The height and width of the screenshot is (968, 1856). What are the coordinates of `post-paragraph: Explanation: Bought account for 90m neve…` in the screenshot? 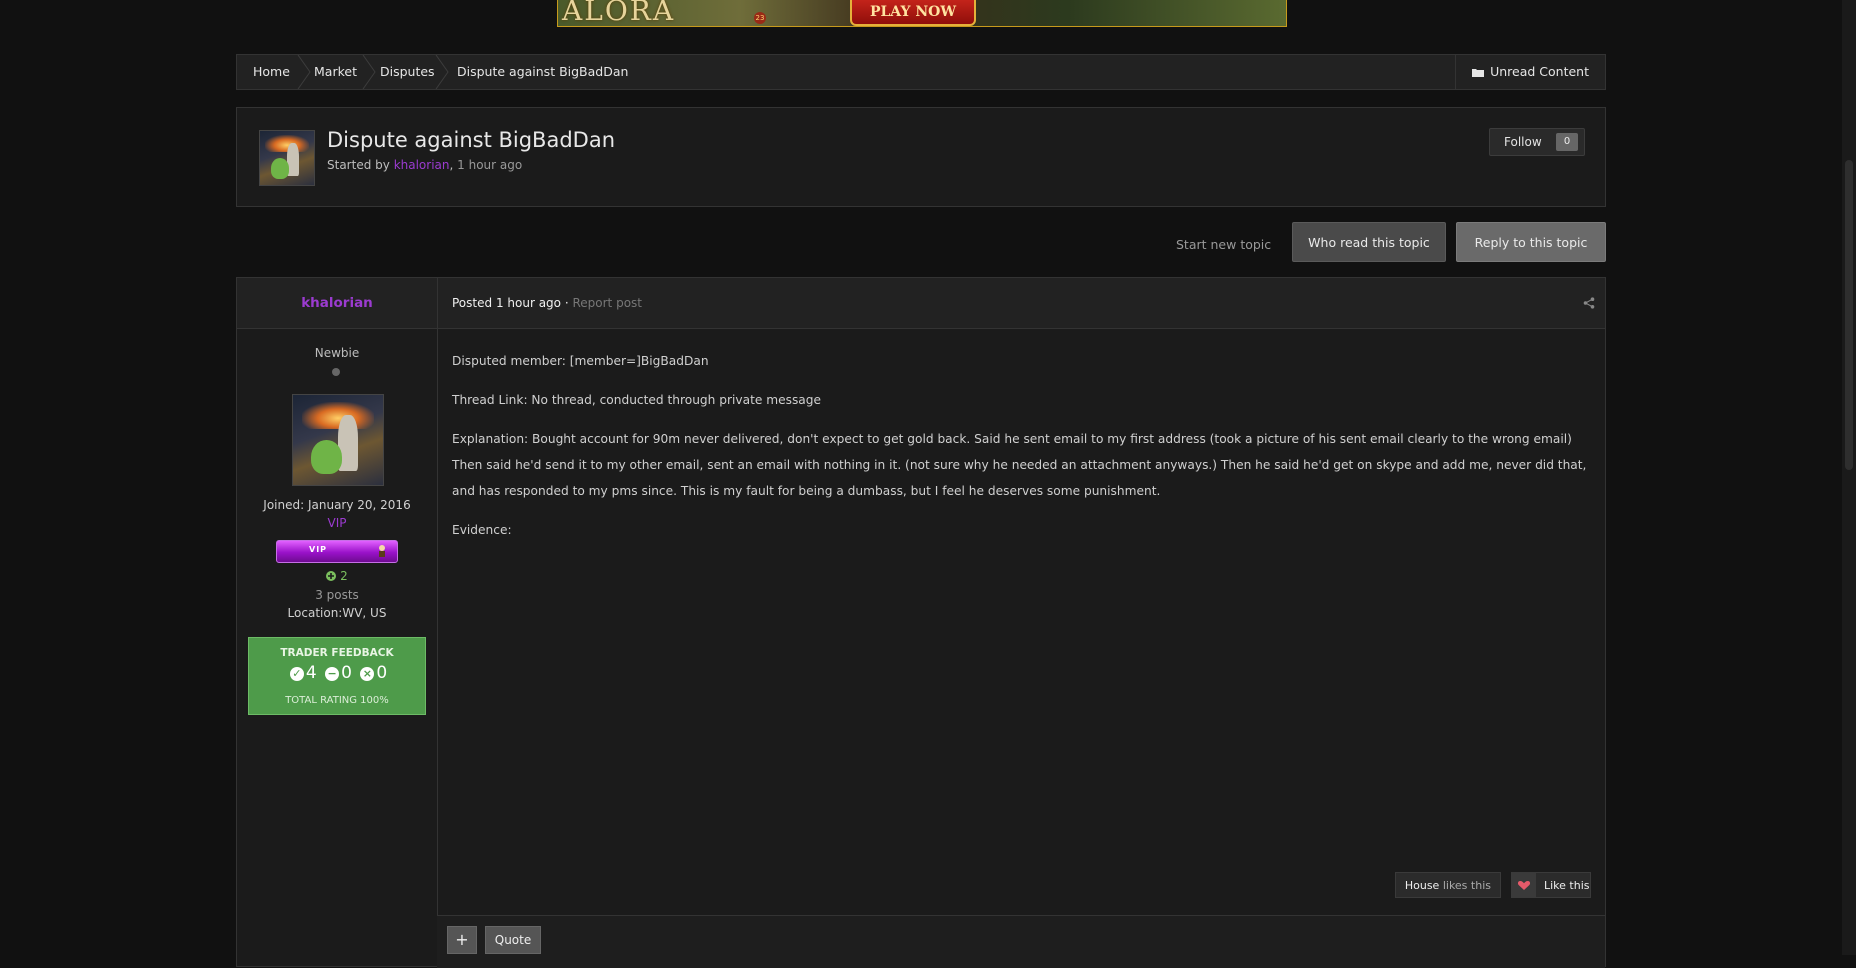 It's located at (1019, 465).